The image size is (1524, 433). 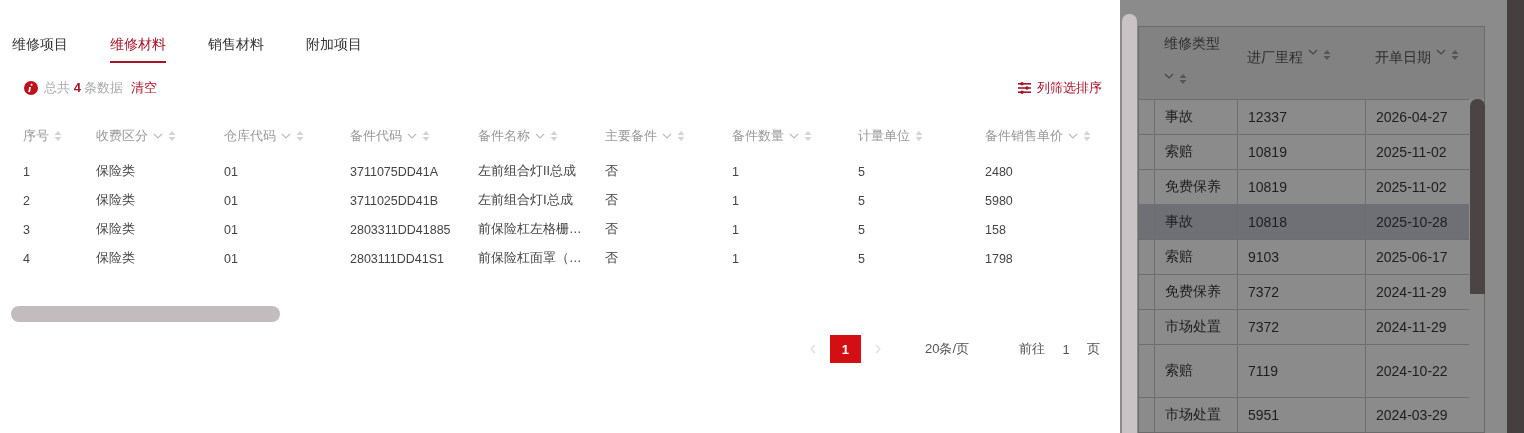 What do you see at coordinates (1411, 152) in the screenshot?
I see `table-cell: 2025-11-02` at bounding box center [1411, 152].